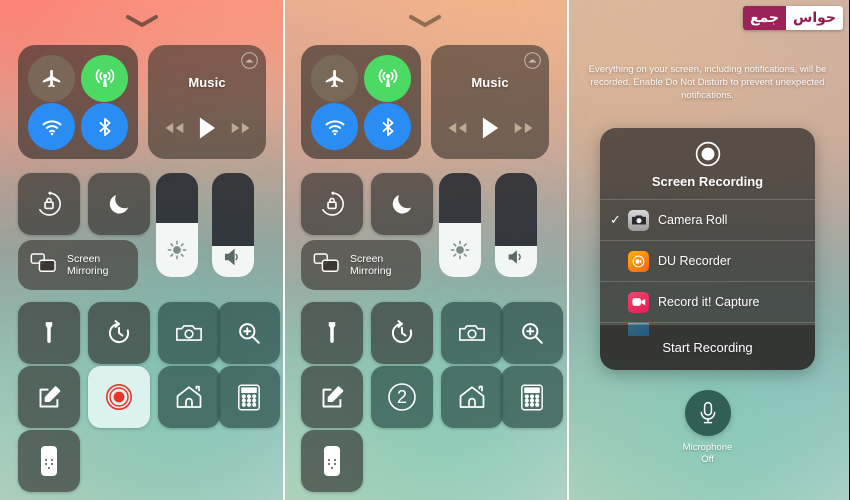 This screenshot has height=500, width=850. I want to click on screen-record-shortcut, so click(119, 397).